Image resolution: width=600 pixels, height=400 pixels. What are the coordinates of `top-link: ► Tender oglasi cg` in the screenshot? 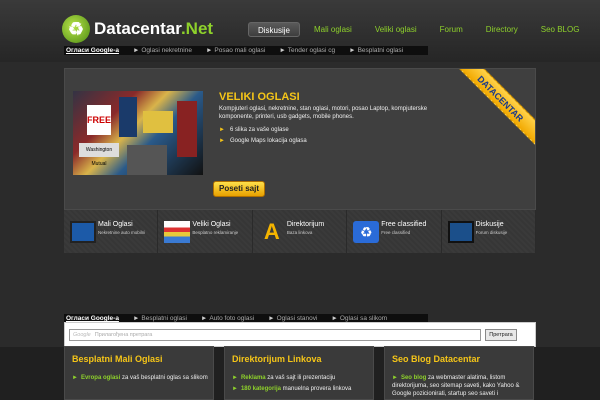 It's located at (307, 50).